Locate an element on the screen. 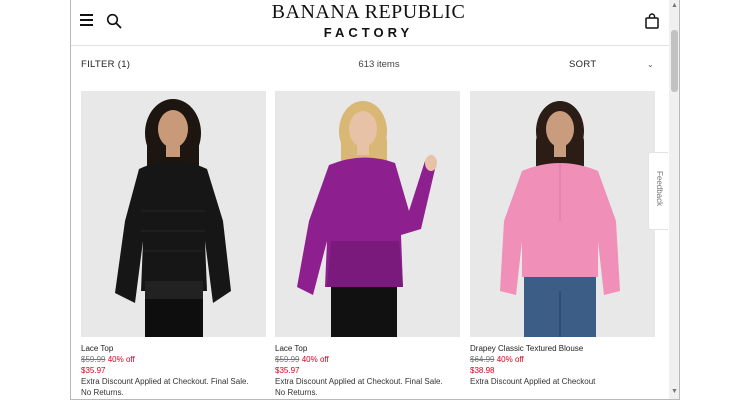 The width and height of the screenshot is (750, 400). product-name: Drapey Classic Textured Blouse is located at coordinates (562, 348).